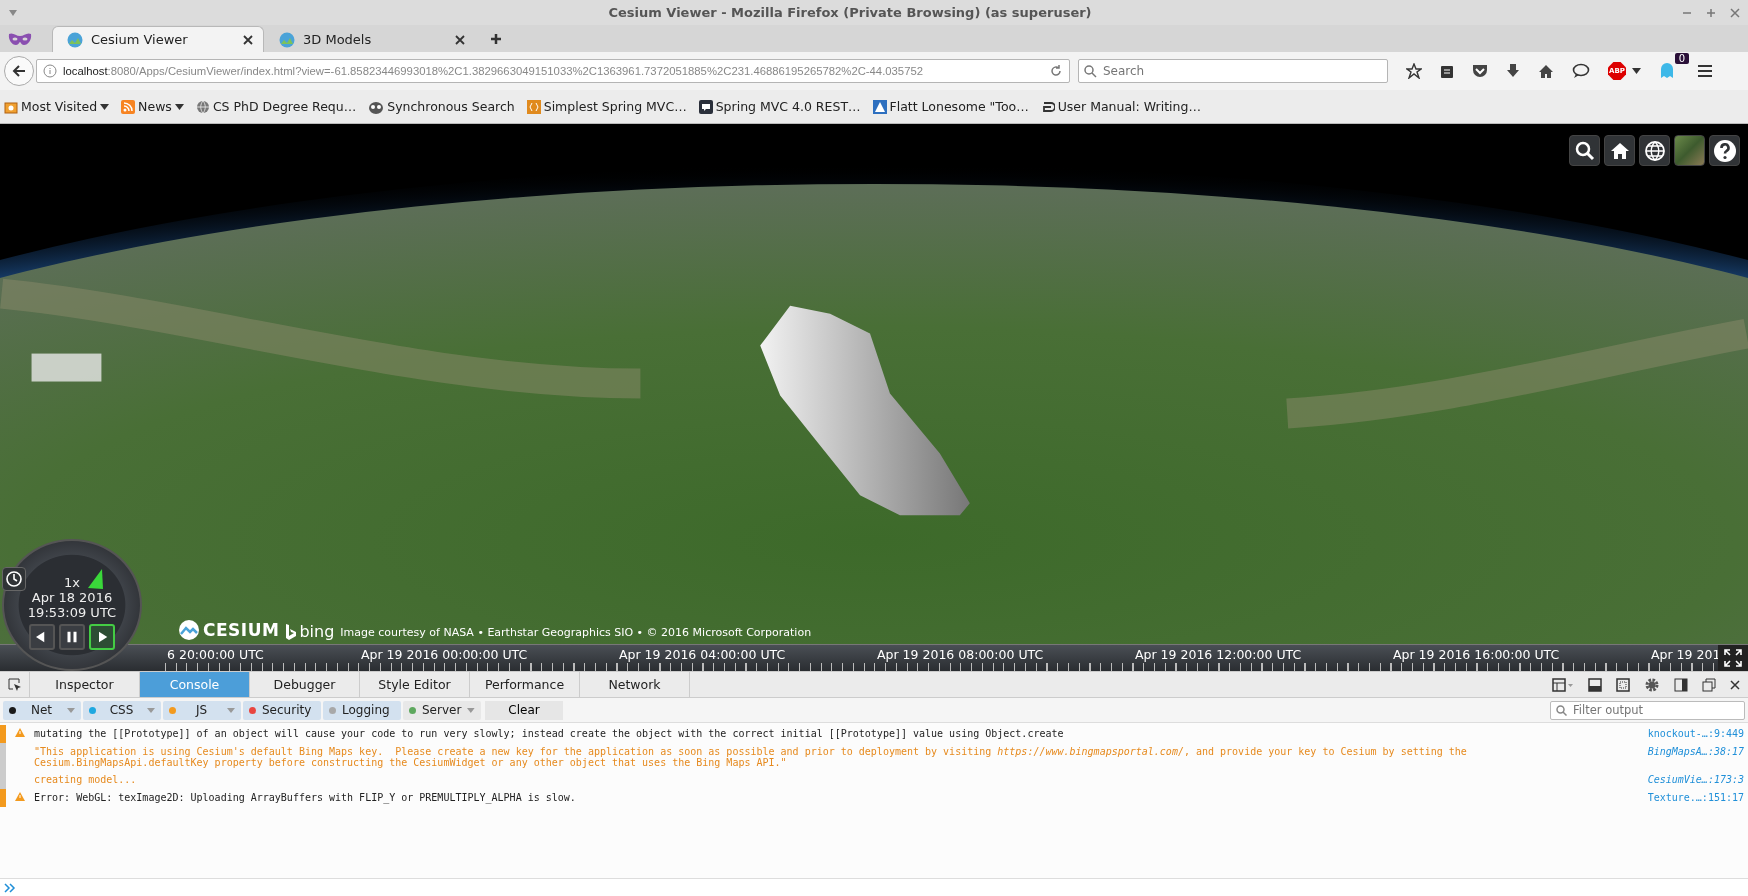 The width and height of the screenshot is (1748, 896). I want to click on filter-field: Filter output, so click(1647, 710).